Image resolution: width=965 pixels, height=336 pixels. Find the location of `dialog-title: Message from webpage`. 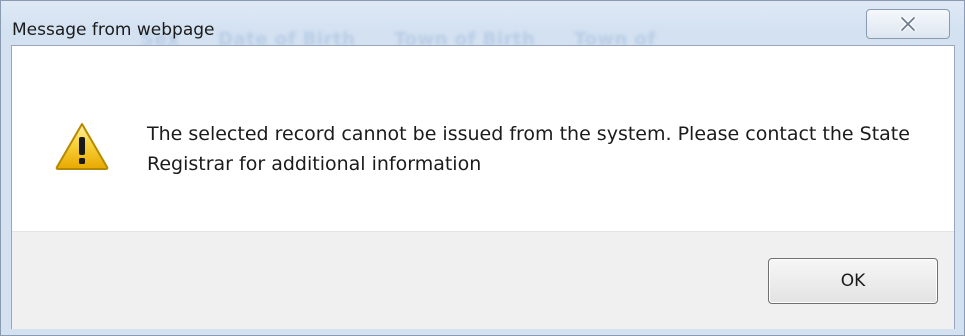

dialog-title: Message from webpage is located at coordinates (113, 30).